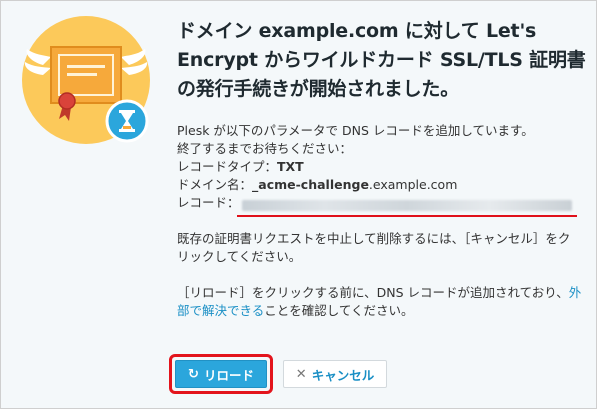 The width and height of the screenshot is (597, 409). I want to click on cancel-button: ✕ キャンセル, so click(335, 374).